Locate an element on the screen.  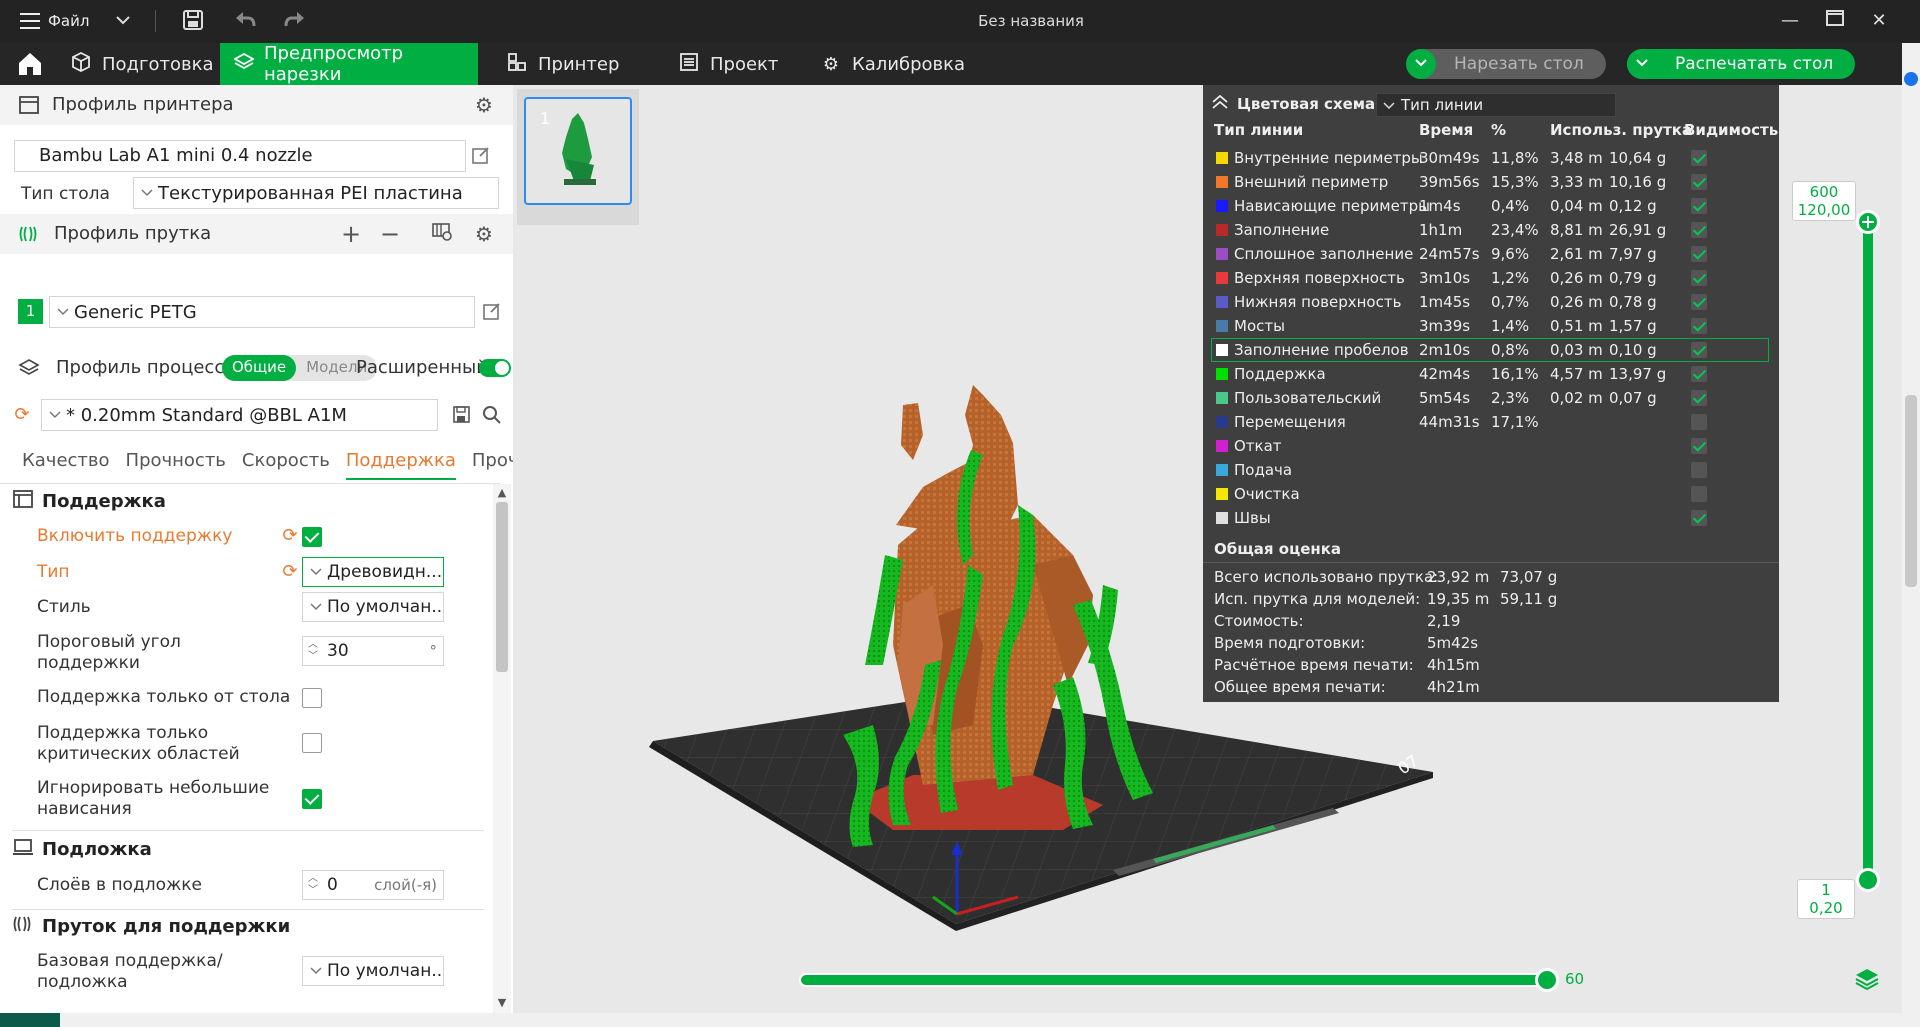
subtab-strength: Прочность is located at coordinates (176, 465).